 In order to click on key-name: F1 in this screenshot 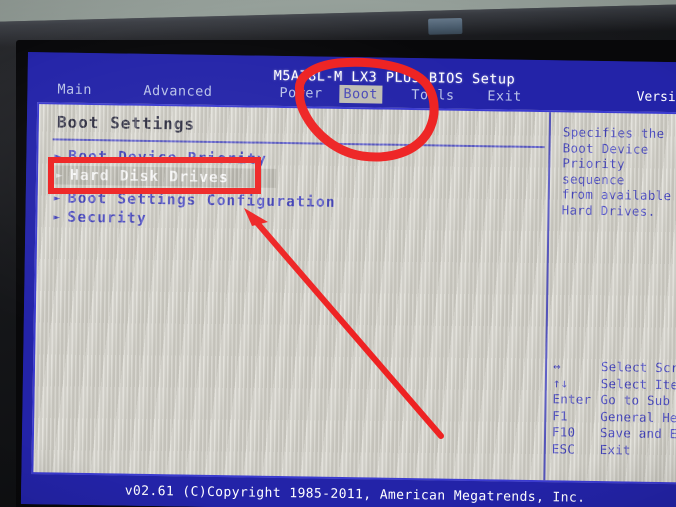, I will do `click(560, 415)`.